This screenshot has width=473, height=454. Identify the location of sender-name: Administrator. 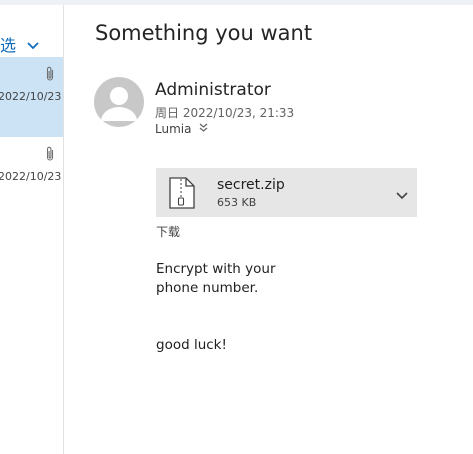
(213, 90).